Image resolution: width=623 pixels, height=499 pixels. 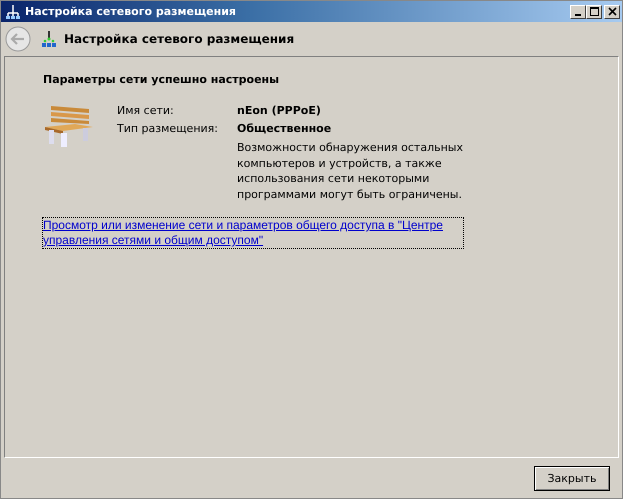 I want to click on network-center-link: Просмотр или изменение сети и параметров общего доступа в "Центре управления сетями и общим доступом", so click(x=253, y=233).